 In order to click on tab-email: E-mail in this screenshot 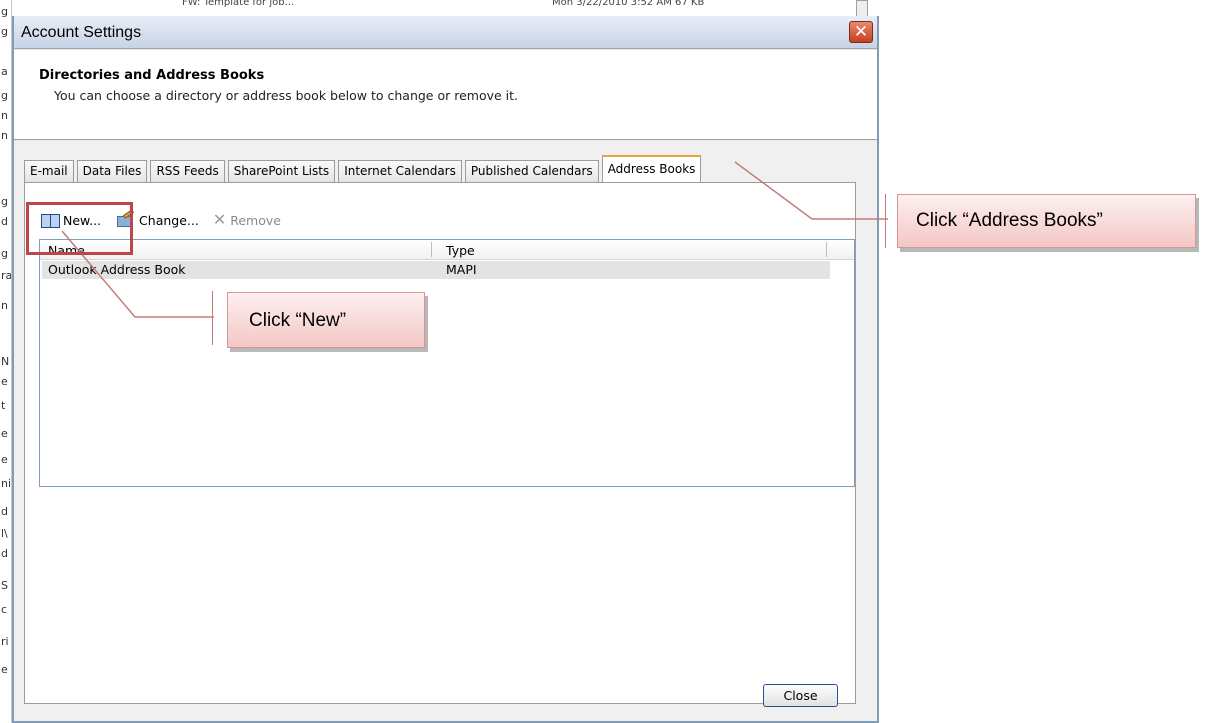, I will do `click(49, 171)`.